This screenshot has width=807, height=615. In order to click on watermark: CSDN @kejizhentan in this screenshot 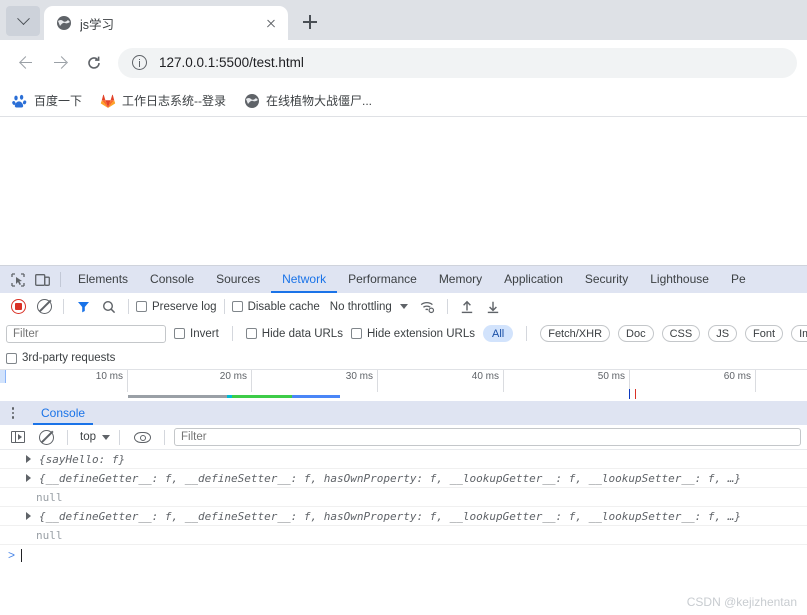, I will do `click(741, 602)`.